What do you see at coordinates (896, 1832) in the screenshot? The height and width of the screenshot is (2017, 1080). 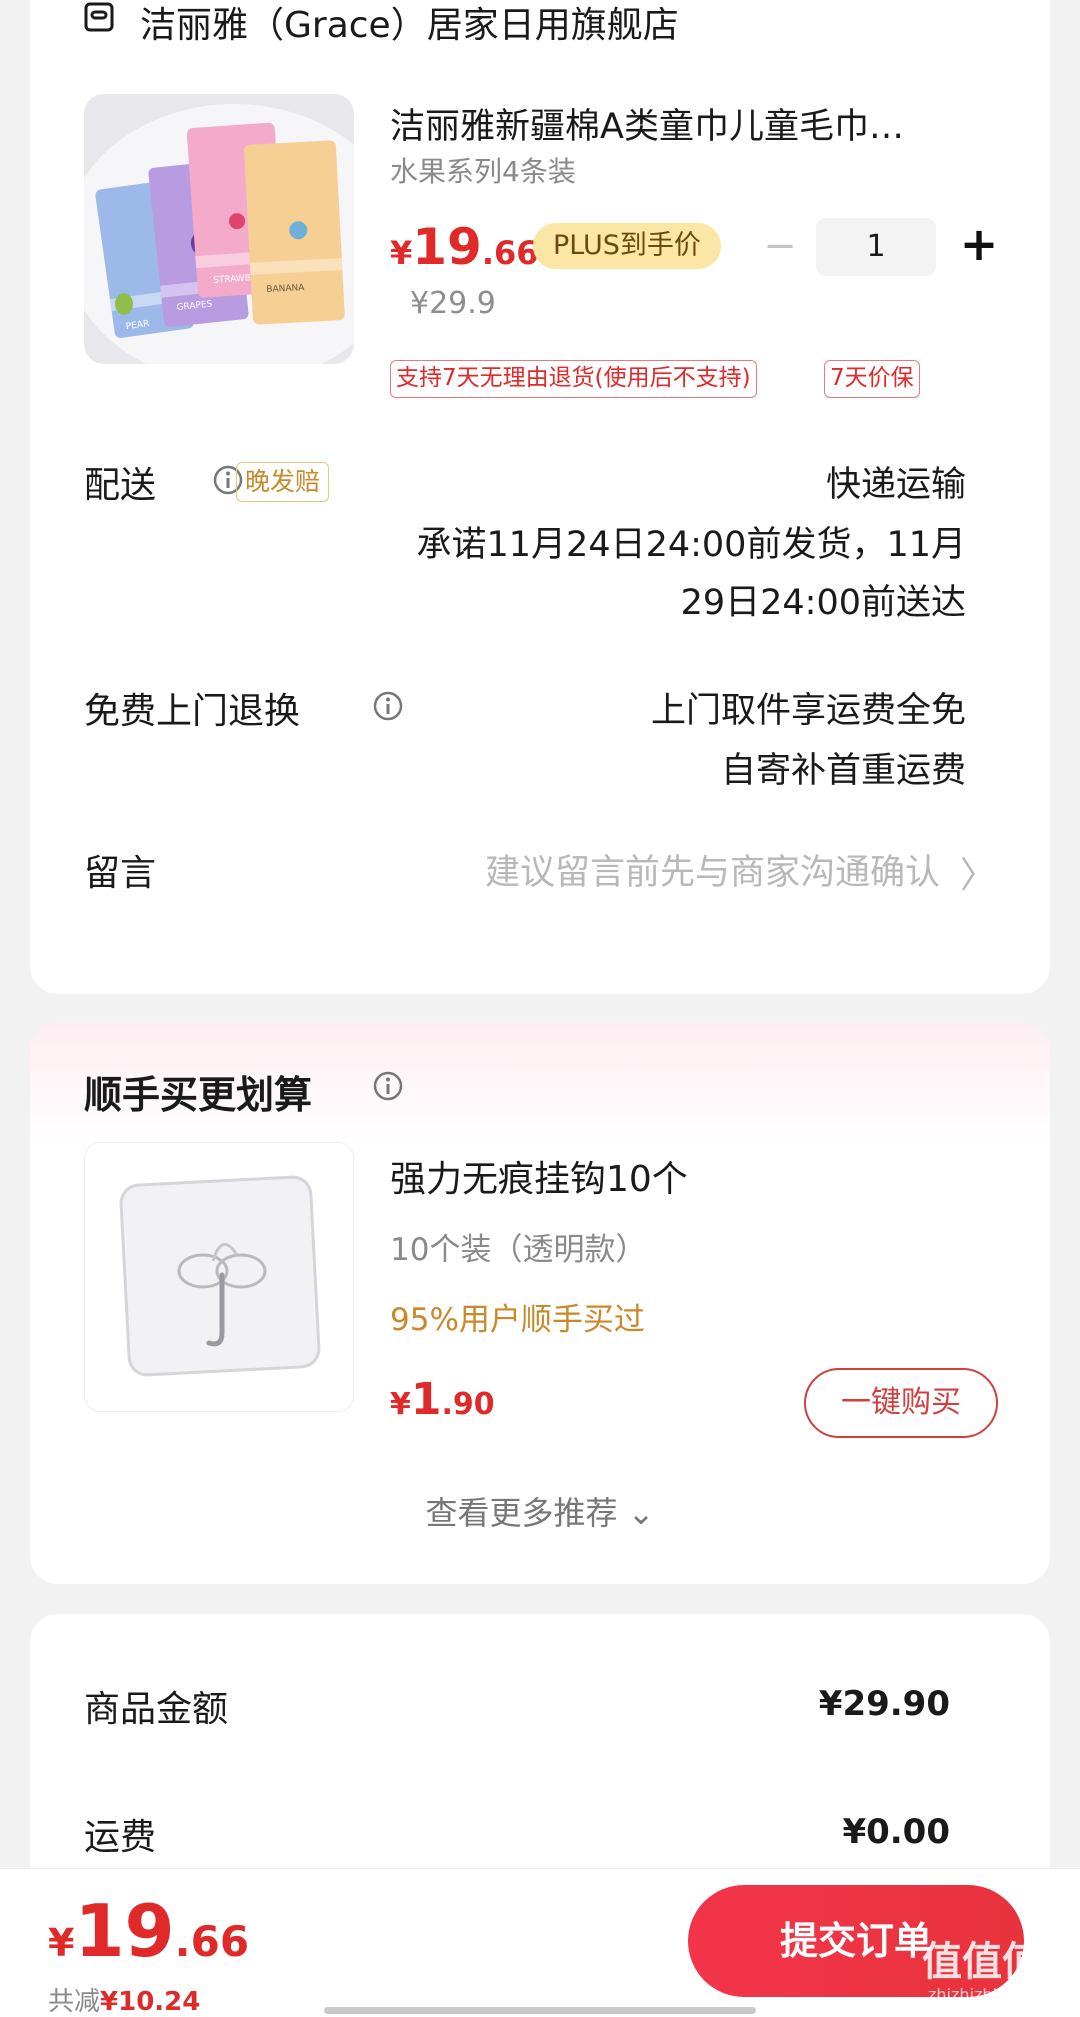 I see `shipping-fee-value: ¥0.00` at bounding box center [896, 1832].